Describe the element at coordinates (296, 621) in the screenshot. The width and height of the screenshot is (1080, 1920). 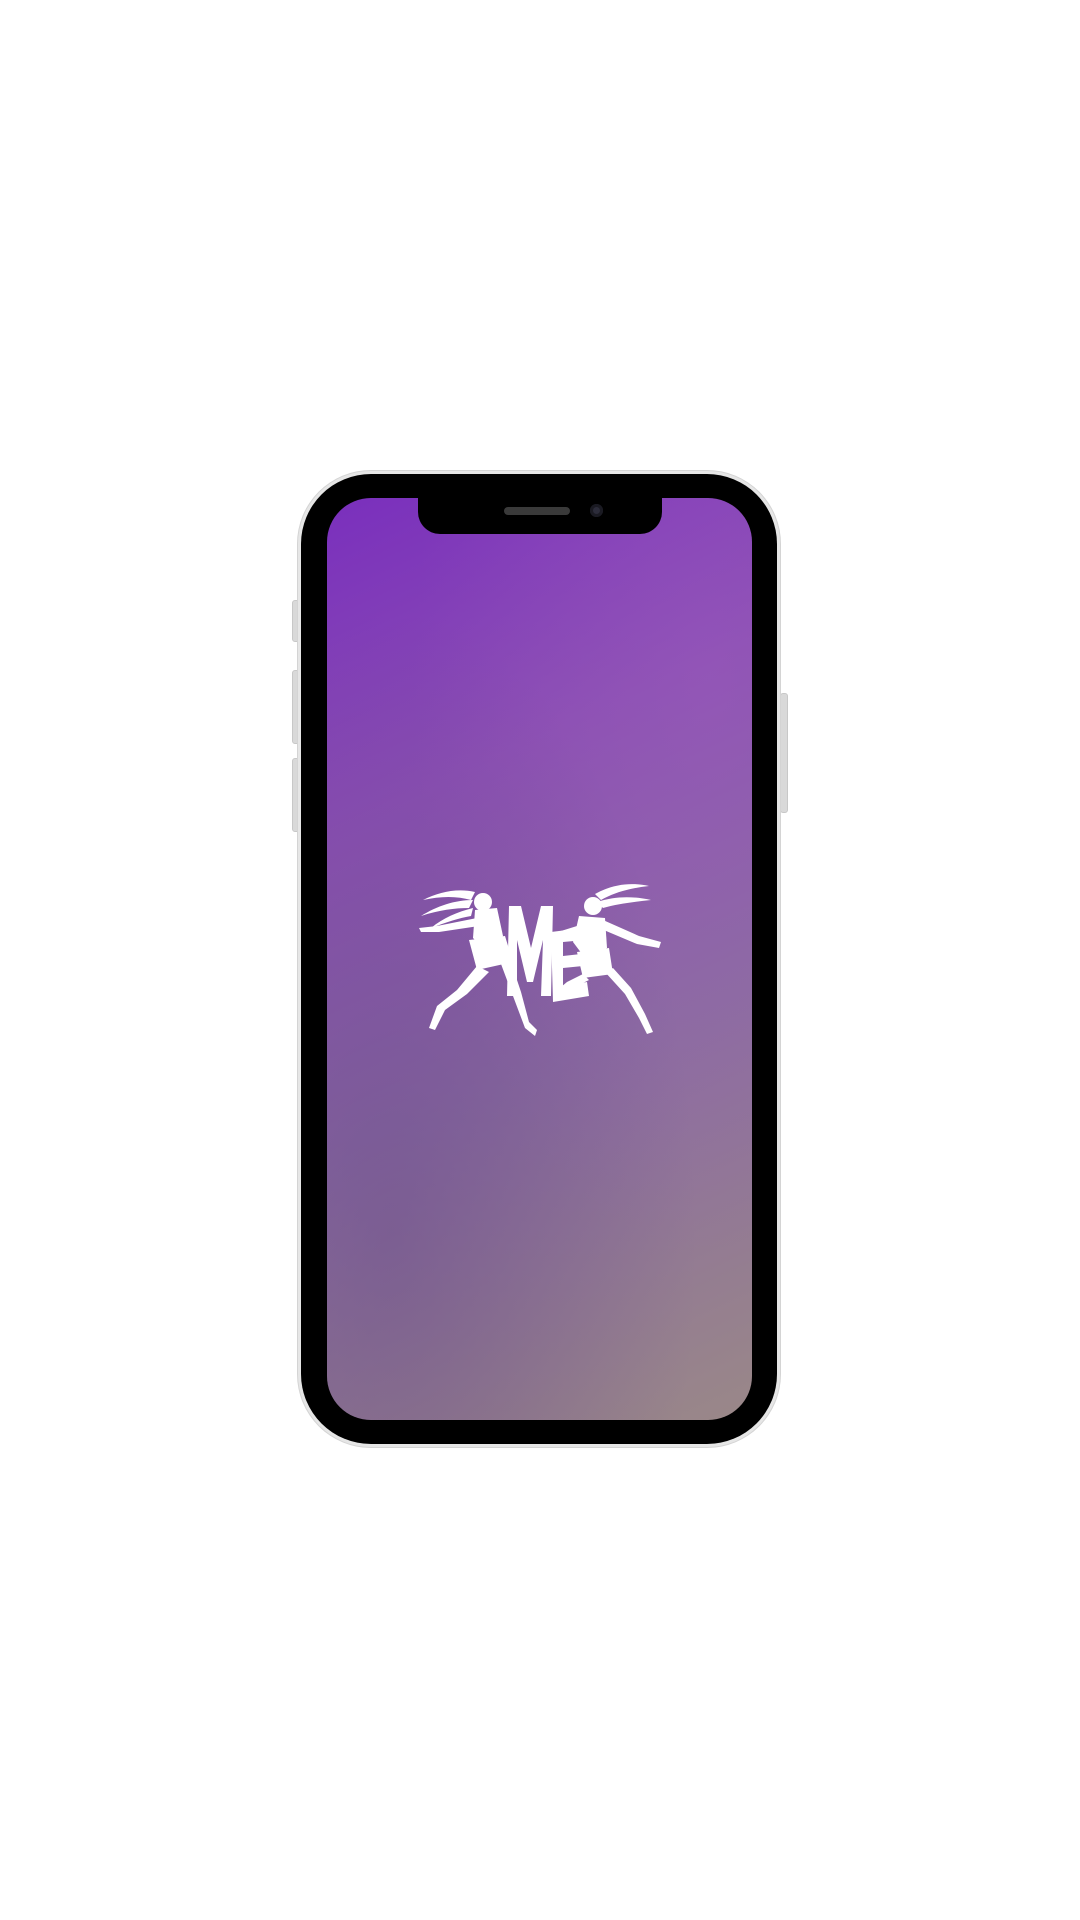
I see `silent-switch` at that location.